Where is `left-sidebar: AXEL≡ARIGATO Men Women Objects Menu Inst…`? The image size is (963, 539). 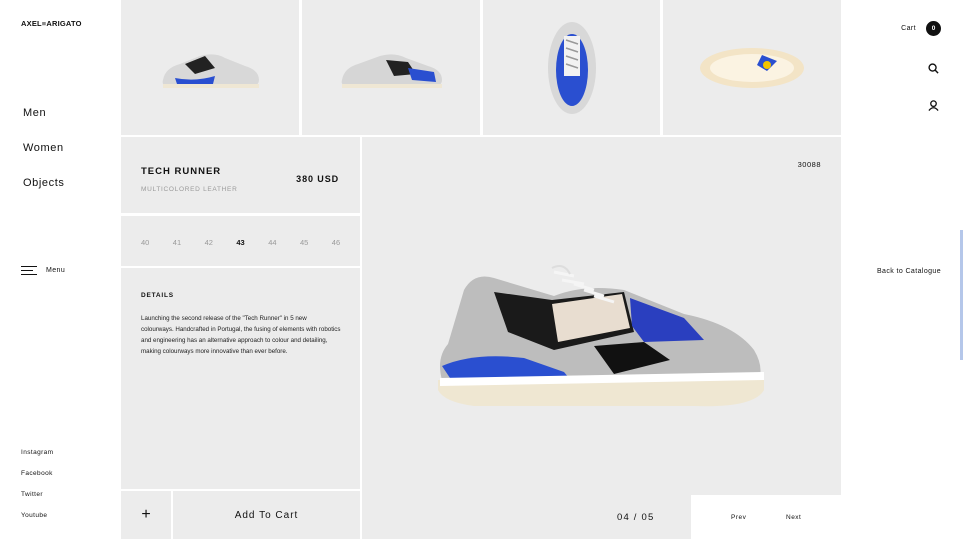
left-sidebar: AXEL≡ARIGATO Men Women Objects Menu Inst… is located at coordinates (60, 269).